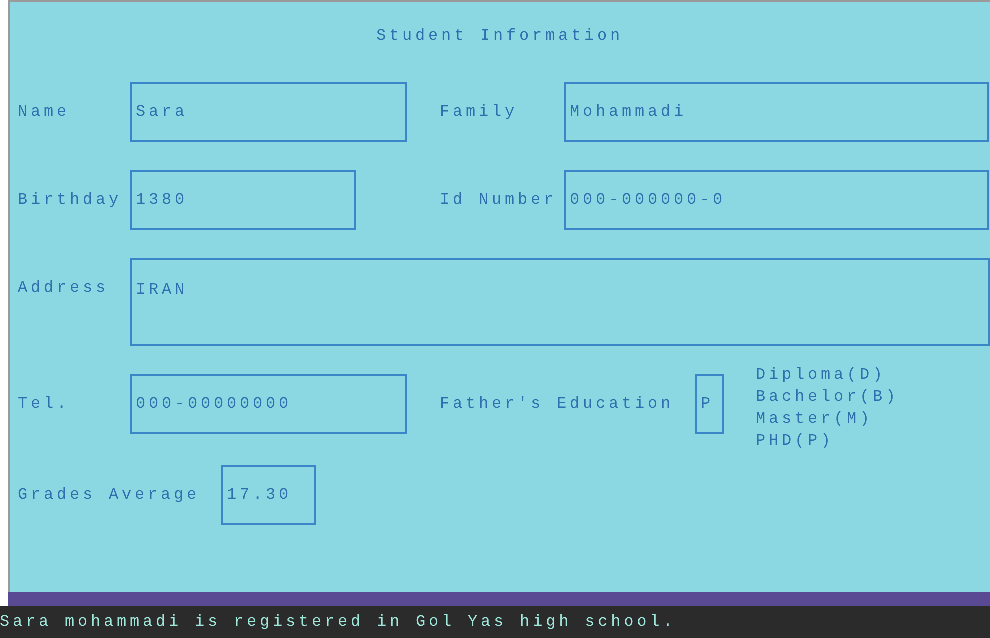 This screenshot has height=638, width=990. Describe the element at coordinates (828, 397) in the screenshot. I see `option-text: Bachelor(B)` at that location.